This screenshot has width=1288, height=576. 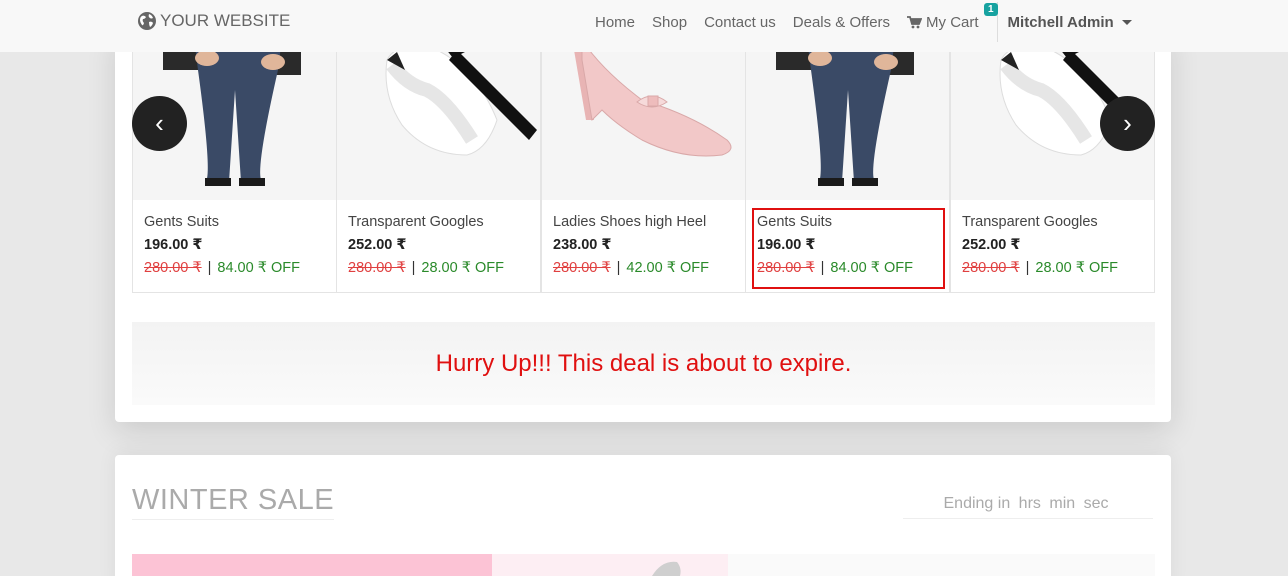 What do you see at coordinates (173, 245) in the screenshot?
I see `product-price: 196.00 ₹` at bounding box center [173, 245].